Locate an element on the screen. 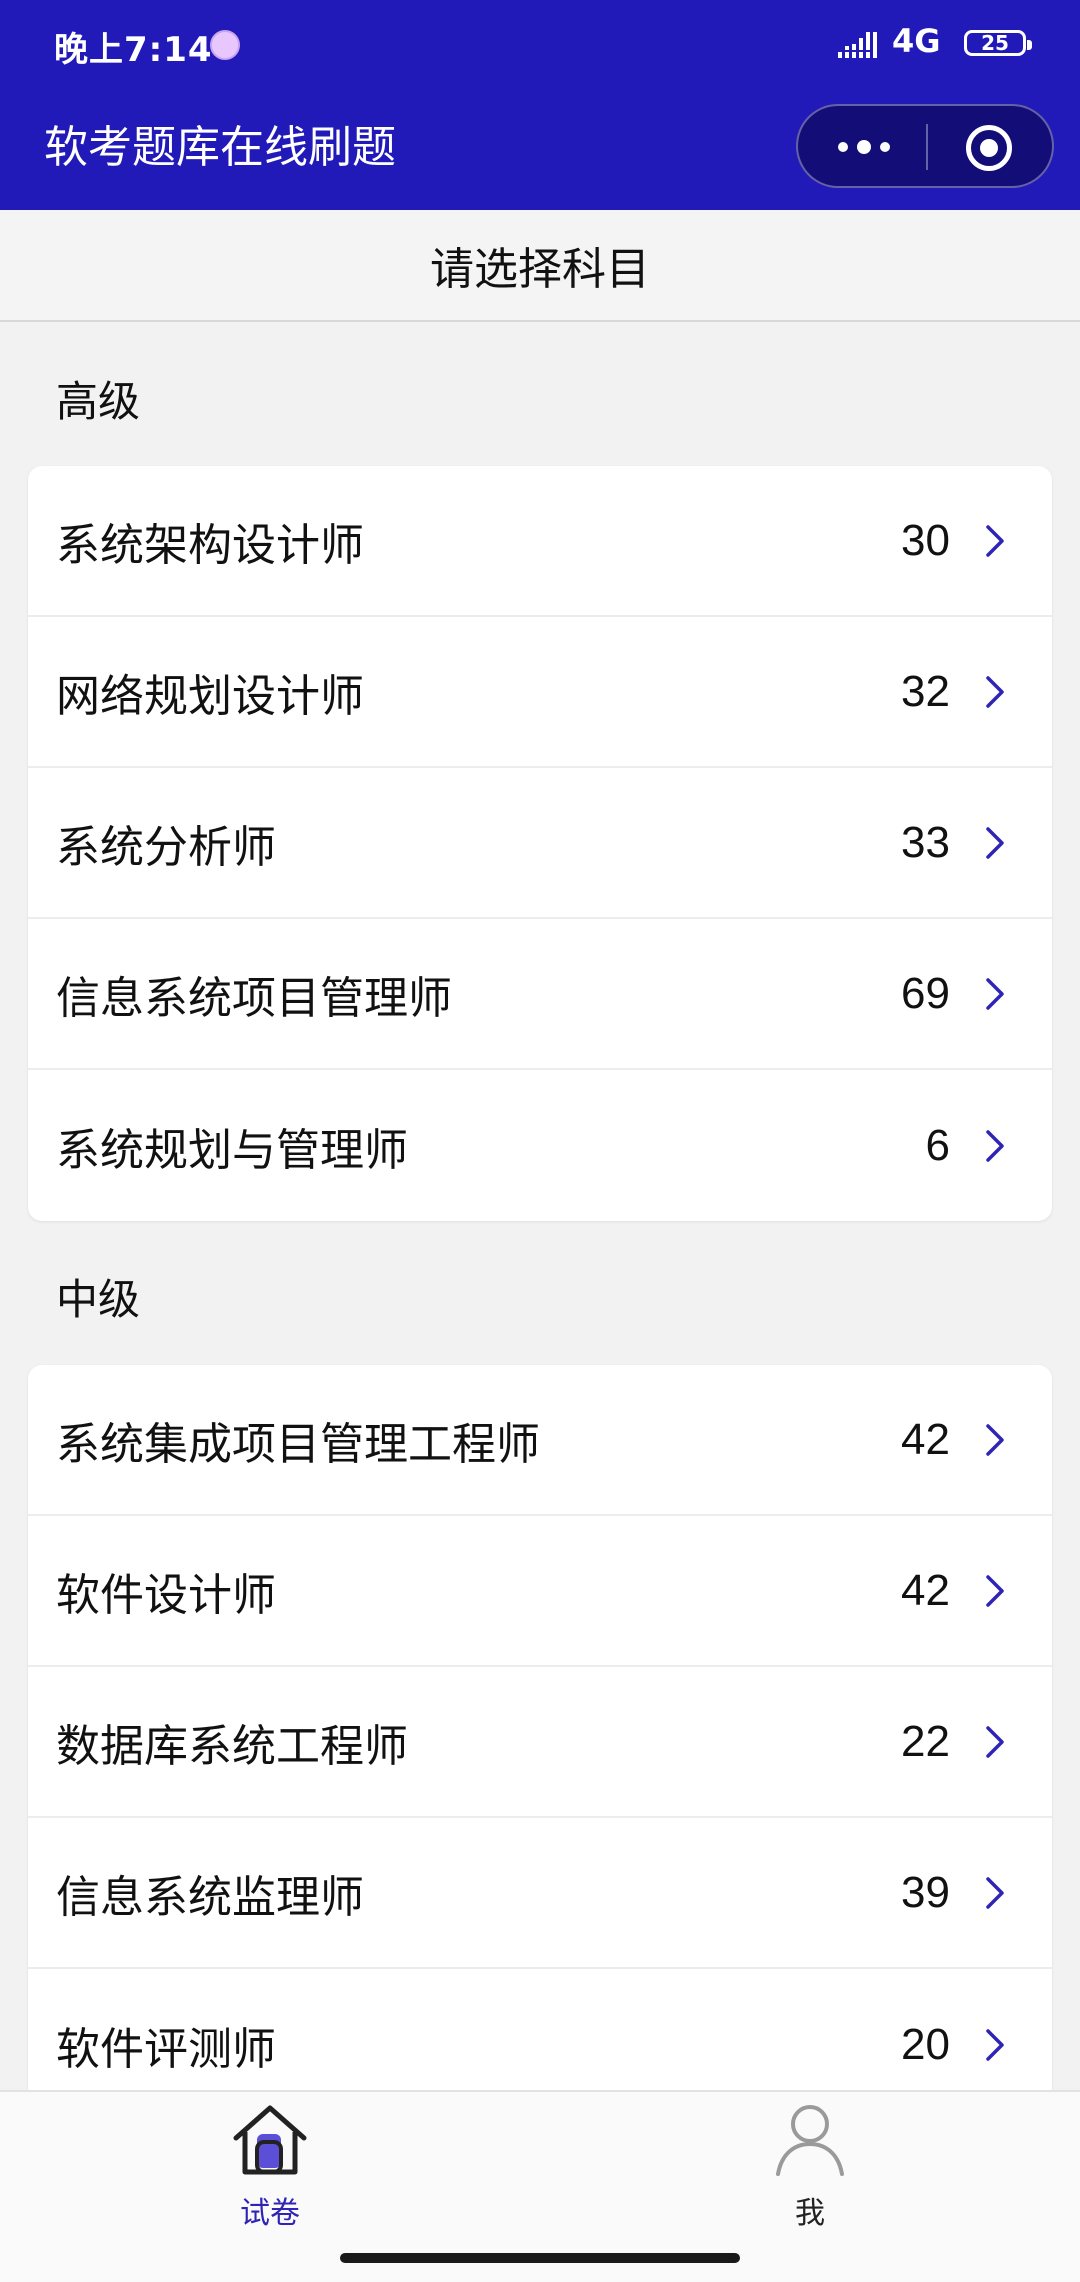 This screenshot has width=1080, height=2282. subject-count: 33 is located at coordinates (925, 842).